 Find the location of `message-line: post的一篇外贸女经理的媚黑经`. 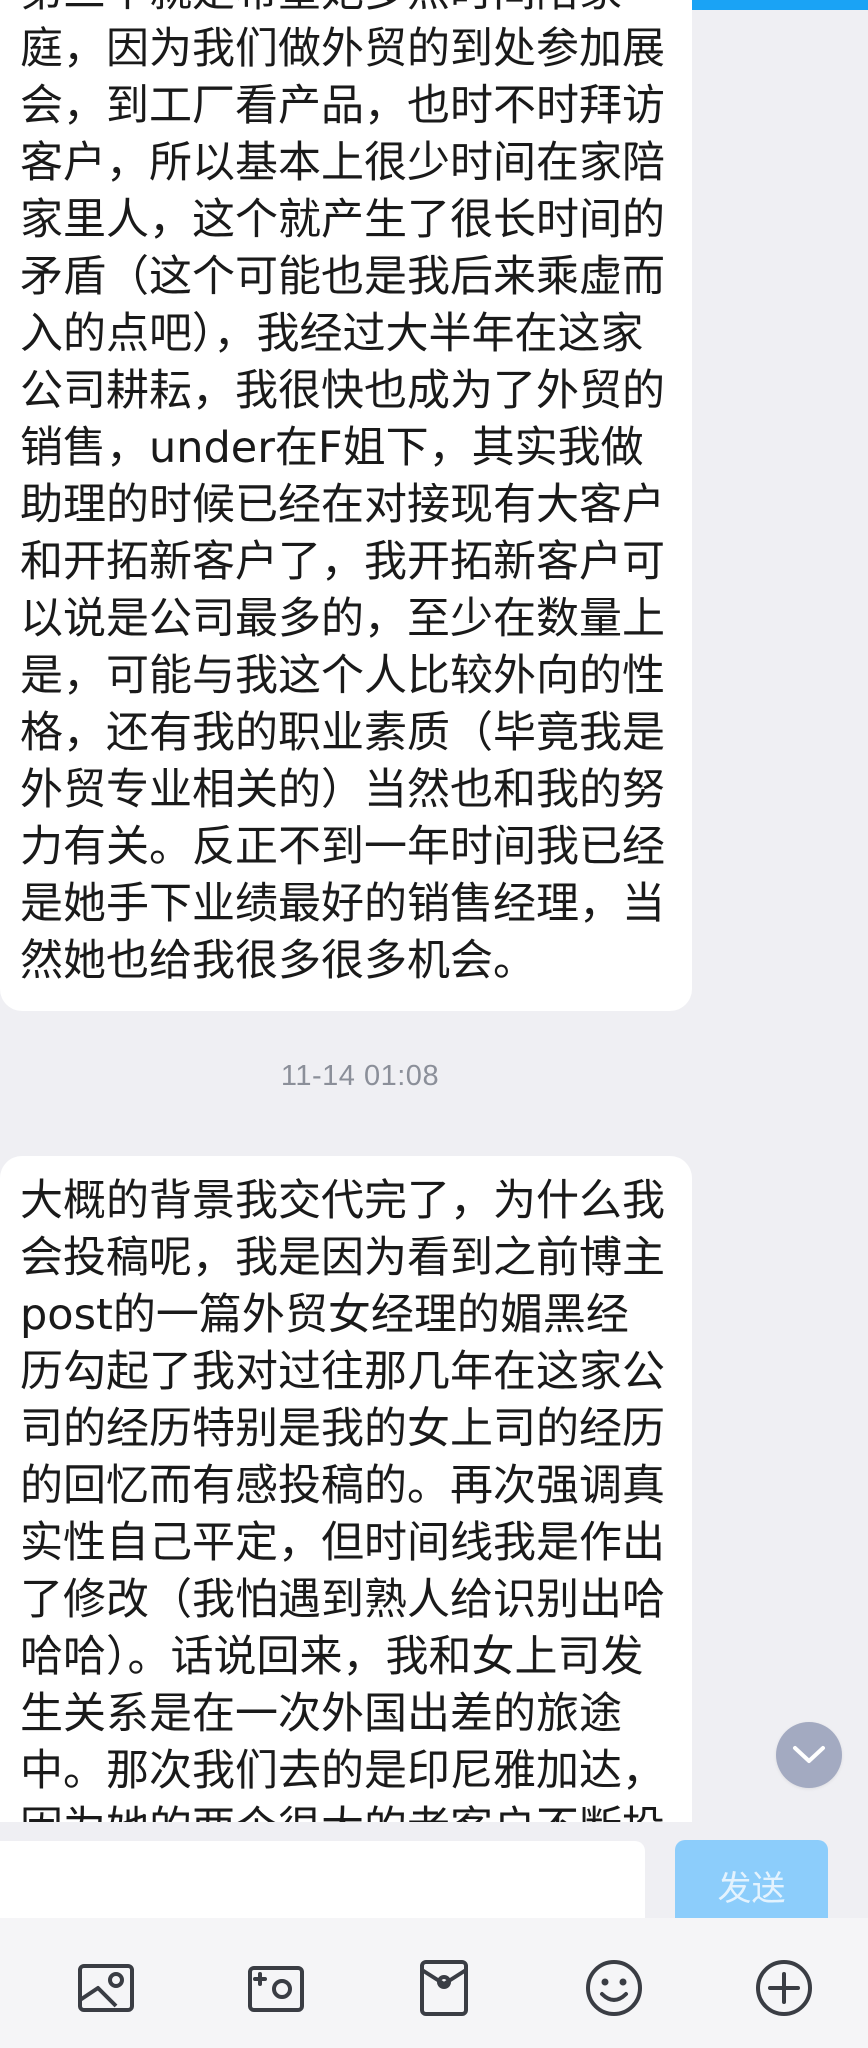

message-line: post的一篇外贸女经理的媚黑经 is located at coordinates (324, 1315).